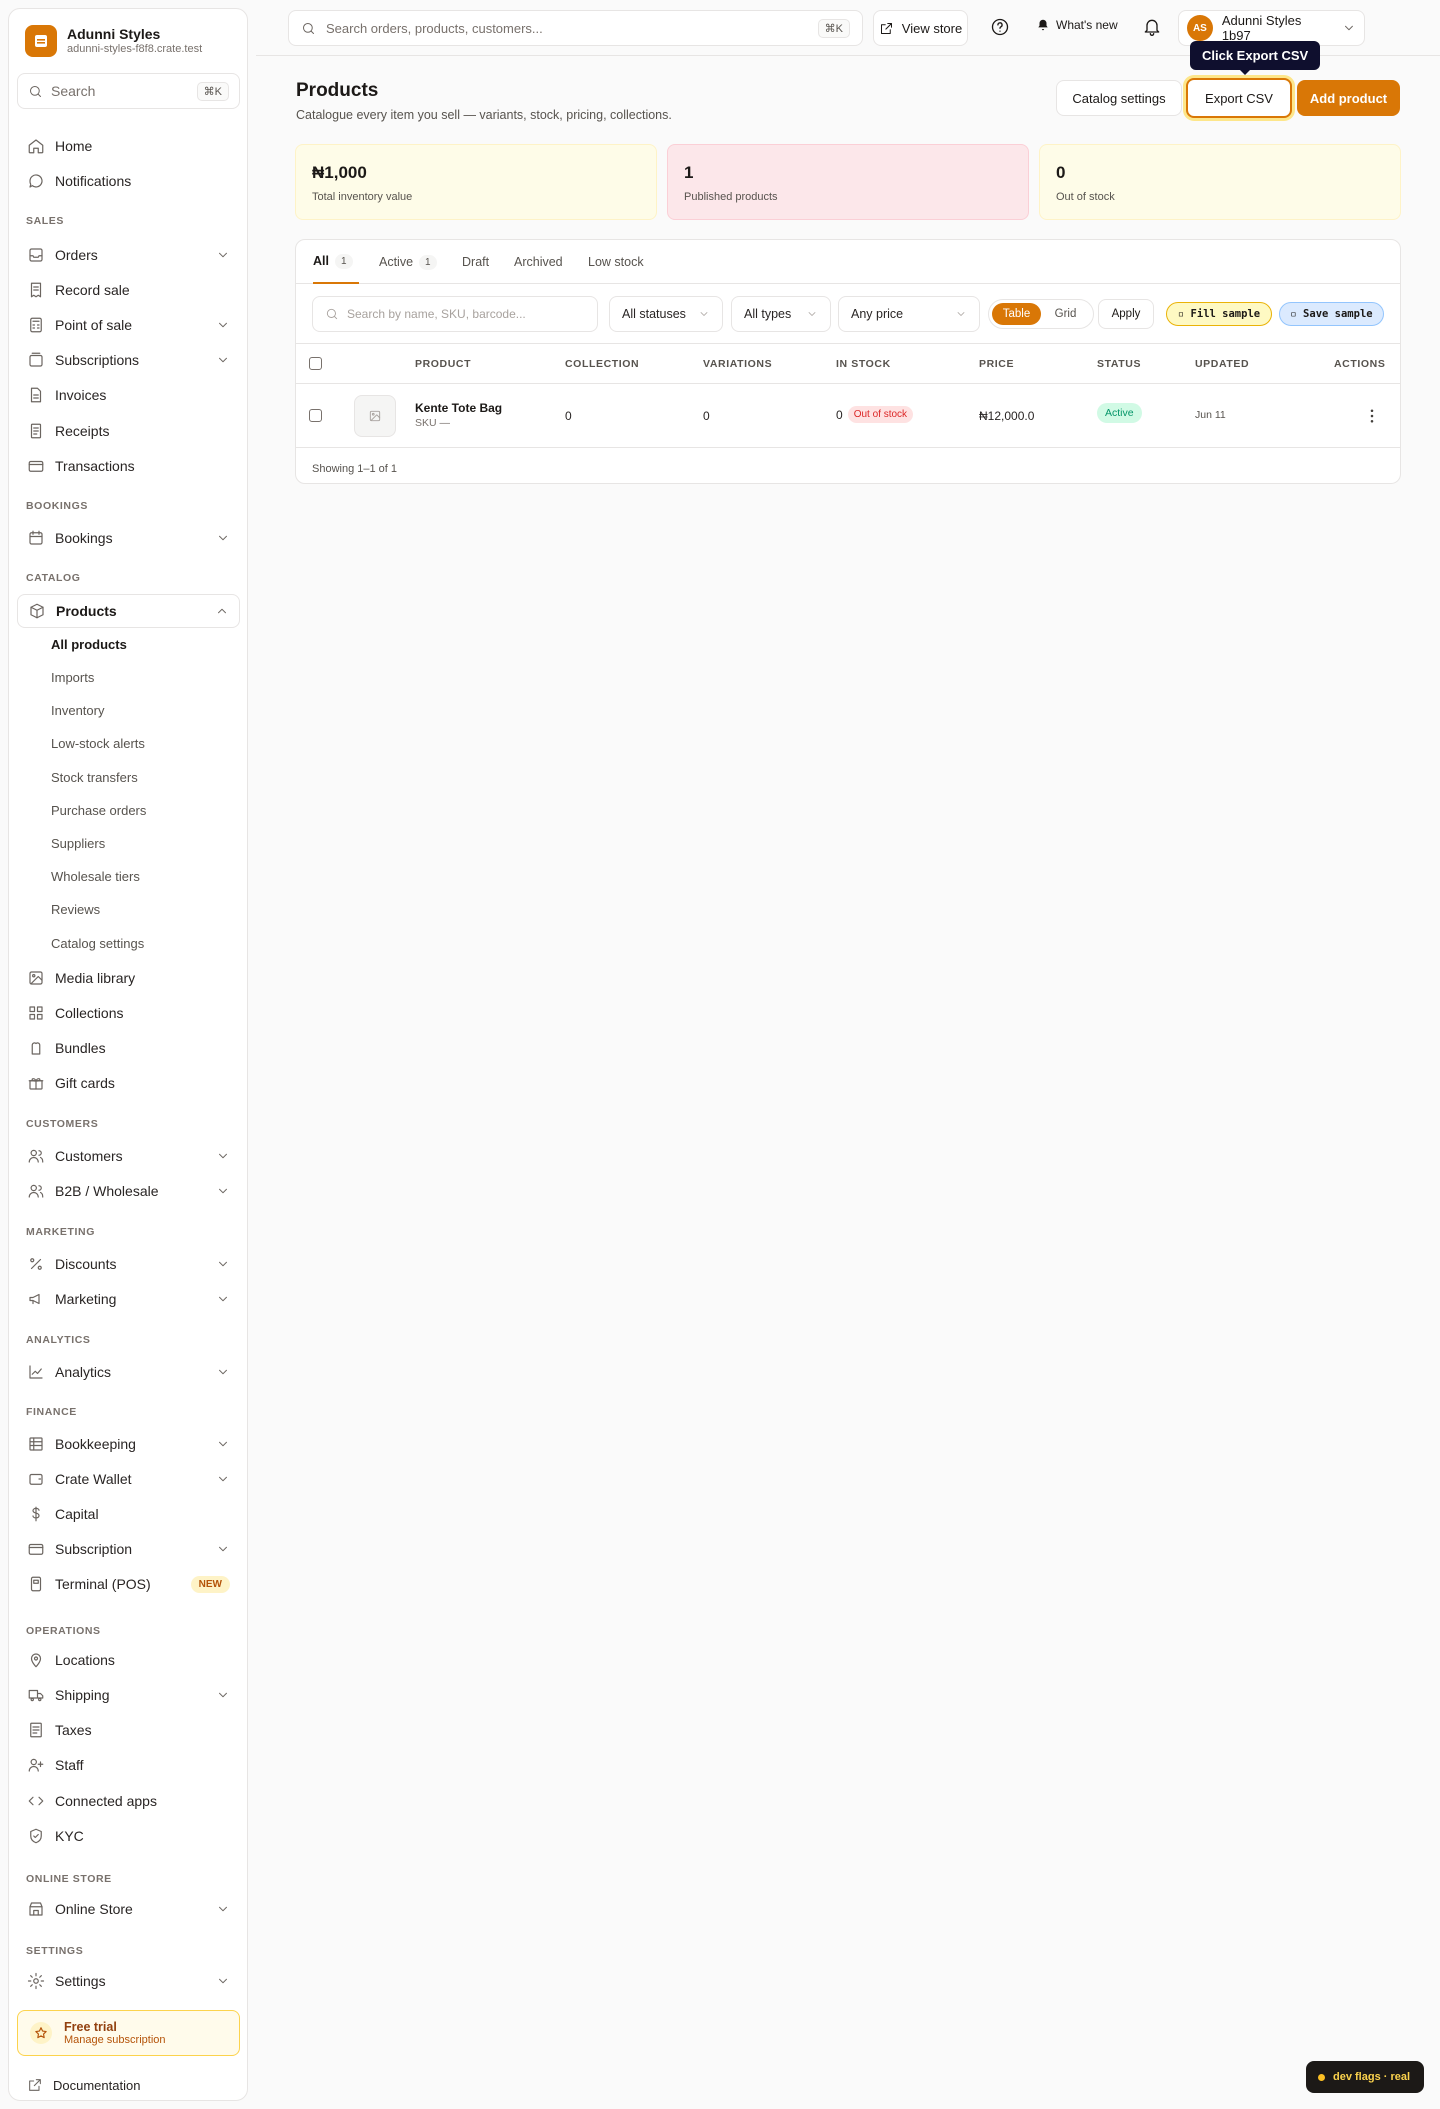 The height and width of the screenshot is (2109, 1440). What do you see at coordinates (128, 1981) in the screenshot?
I see `sidebar-item-settings: Settings` at bounding box center [128, 1981].